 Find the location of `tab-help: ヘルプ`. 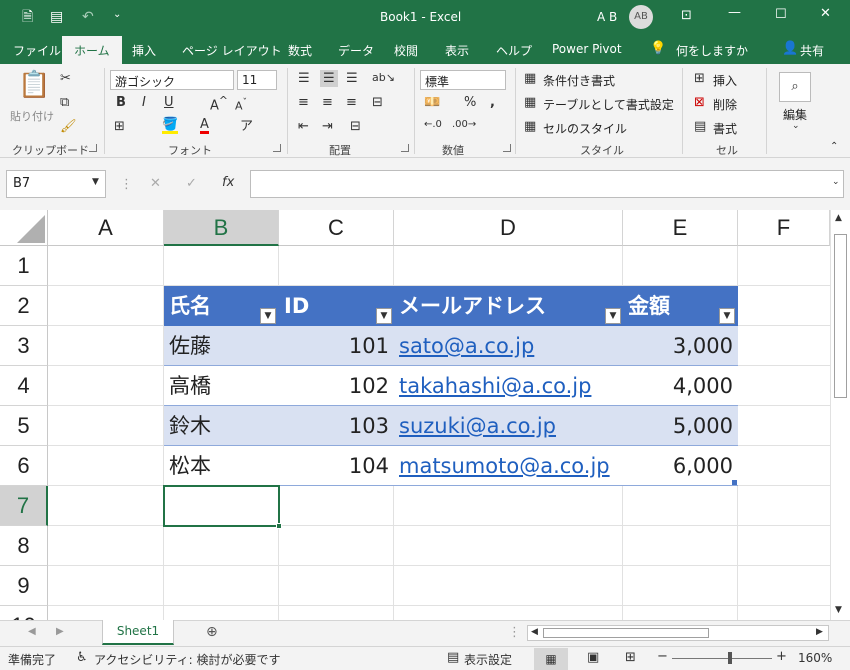

tab-help: ヘルプ is located at coordinates (514, 50).